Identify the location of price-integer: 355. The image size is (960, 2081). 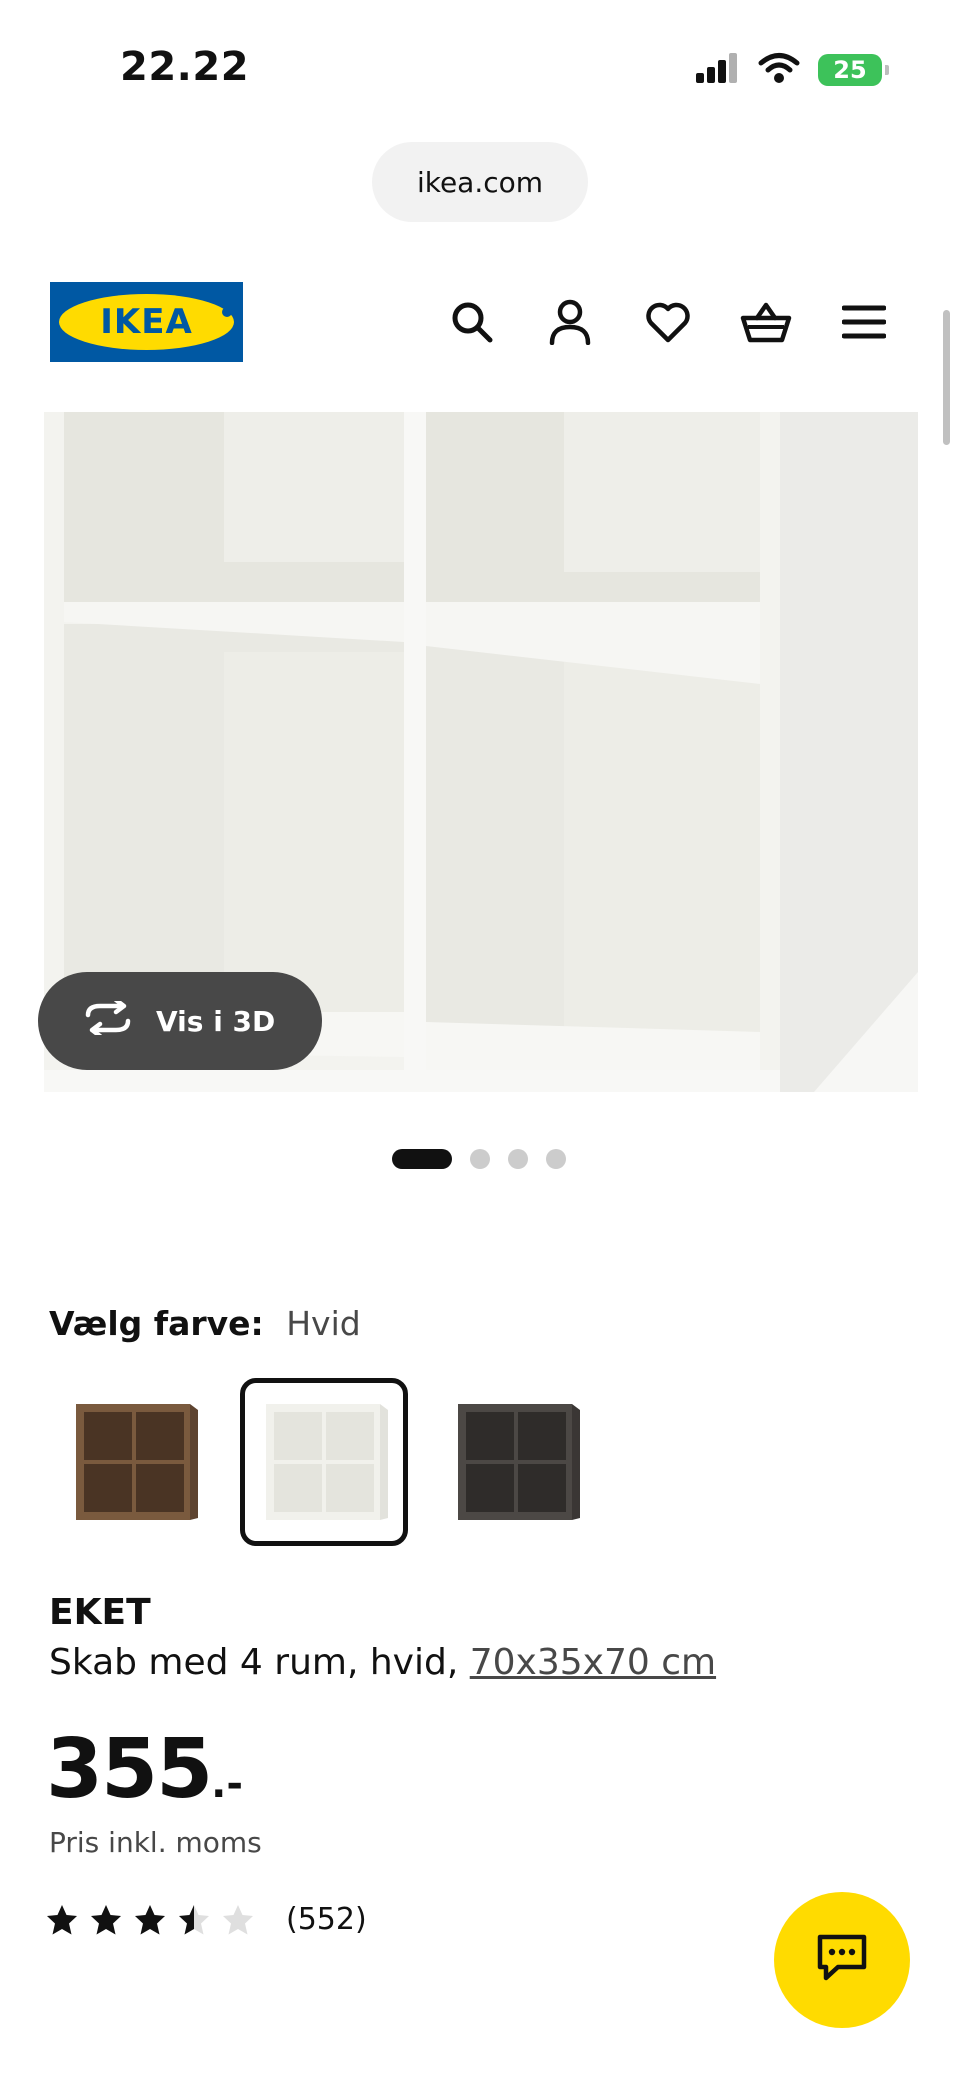
(129, 1769).